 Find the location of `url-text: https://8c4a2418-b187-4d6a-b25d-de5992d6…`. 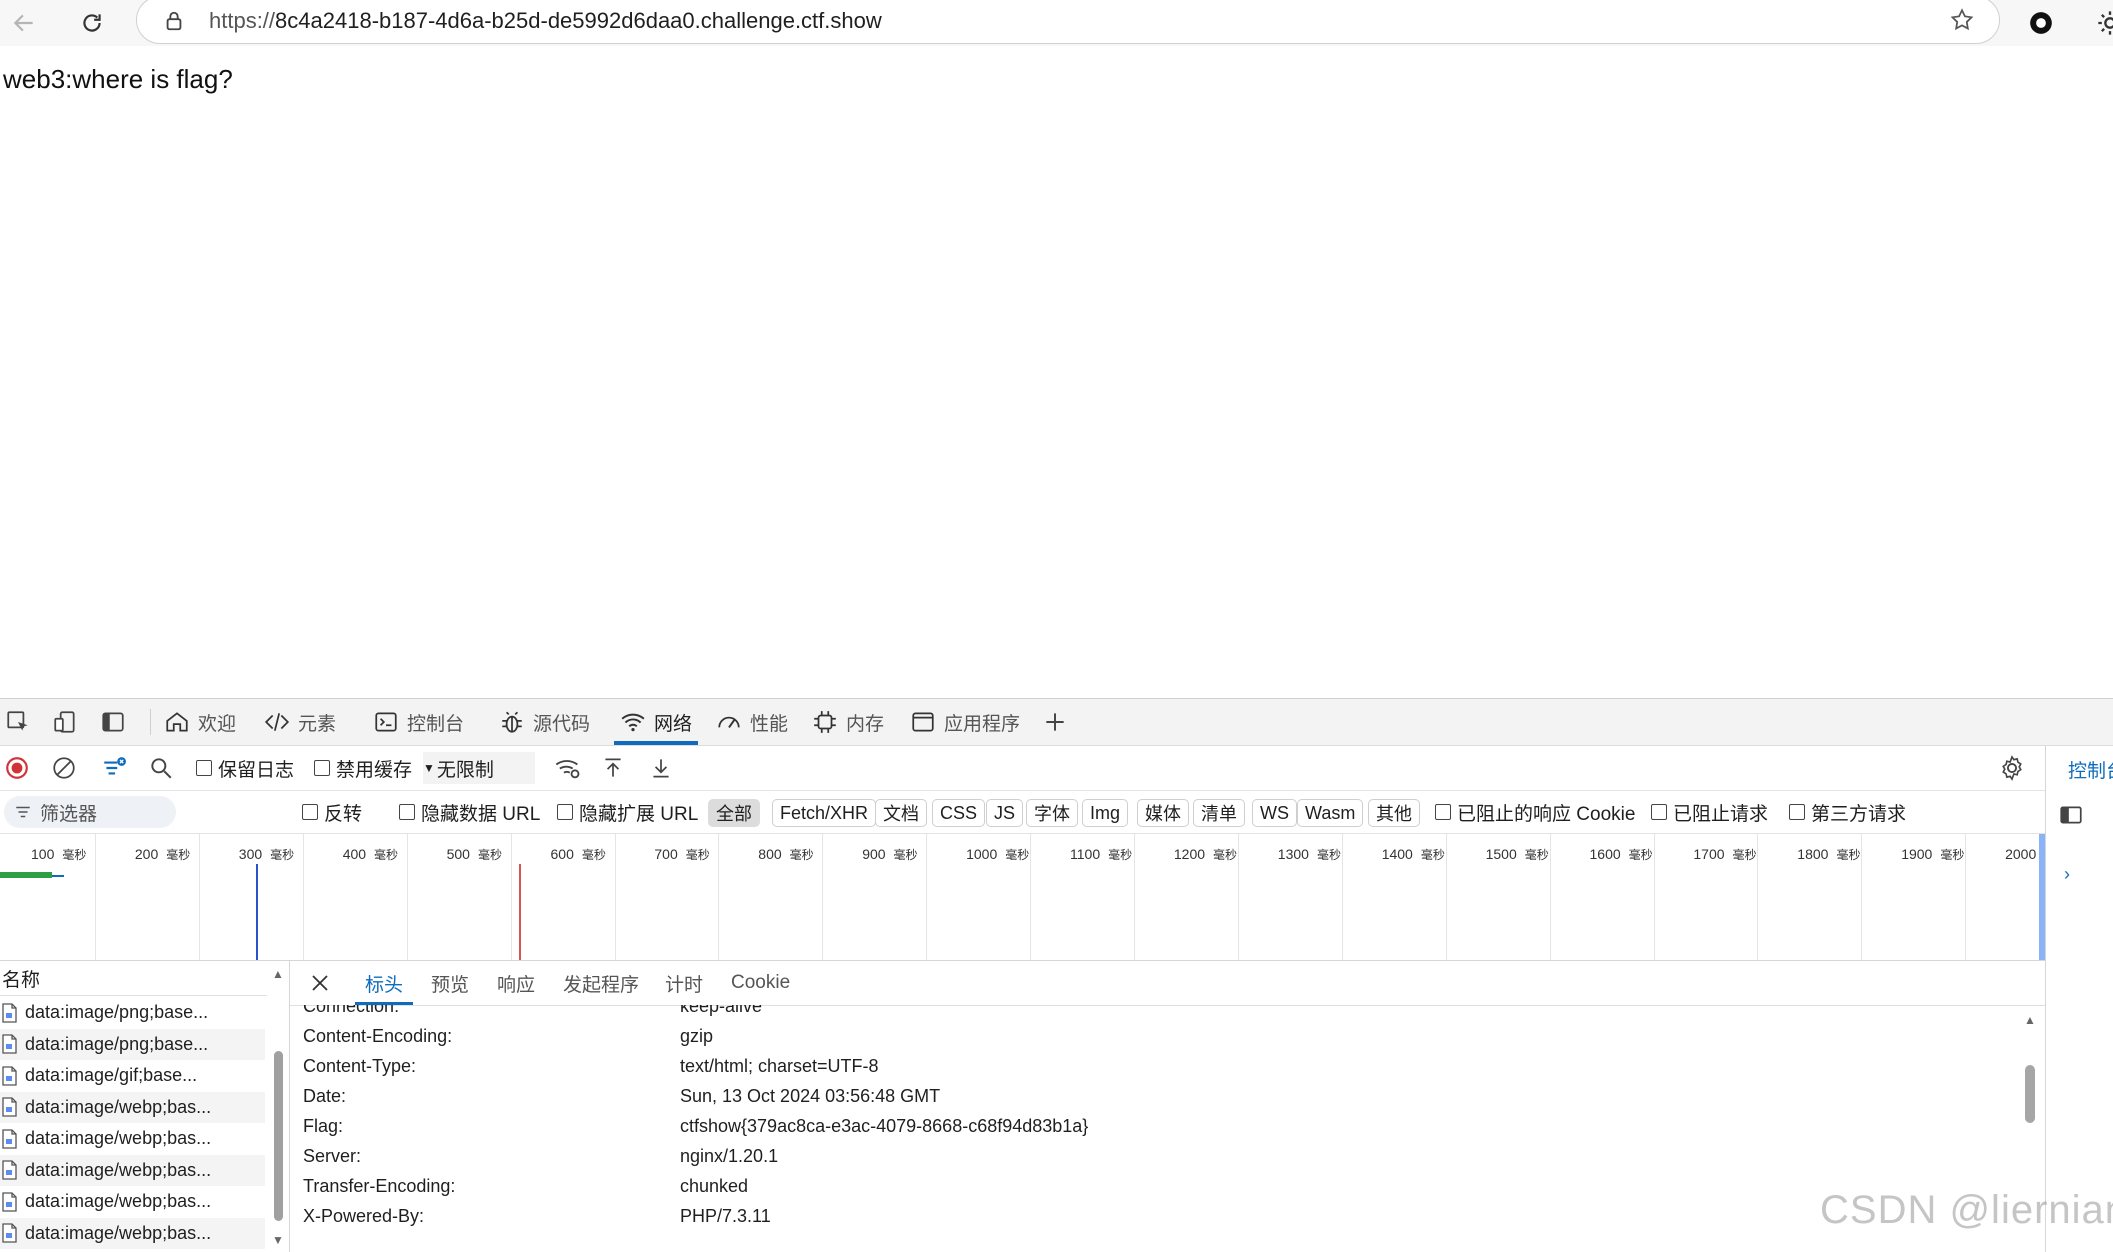

url-text: https://8c4a2418-b187-4d6a-b25d-de5992d6… is located at coordinates (545, 21).